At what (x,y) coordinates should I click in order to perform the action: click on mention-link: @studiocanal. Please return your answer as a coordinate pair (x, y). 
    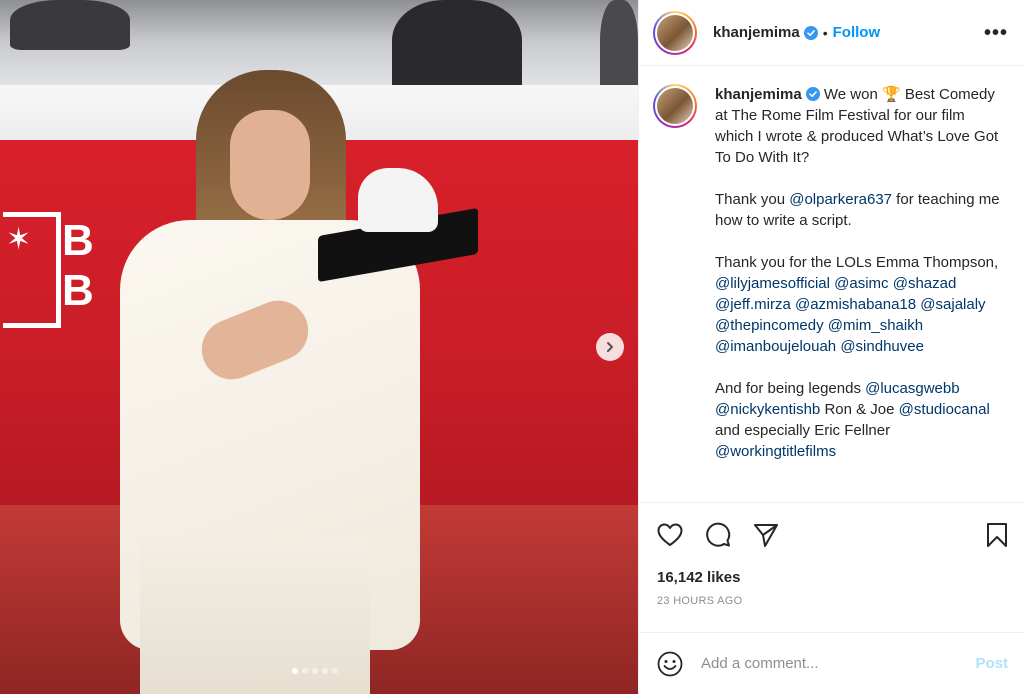
    Looking at the image, I should click on (944, 409).